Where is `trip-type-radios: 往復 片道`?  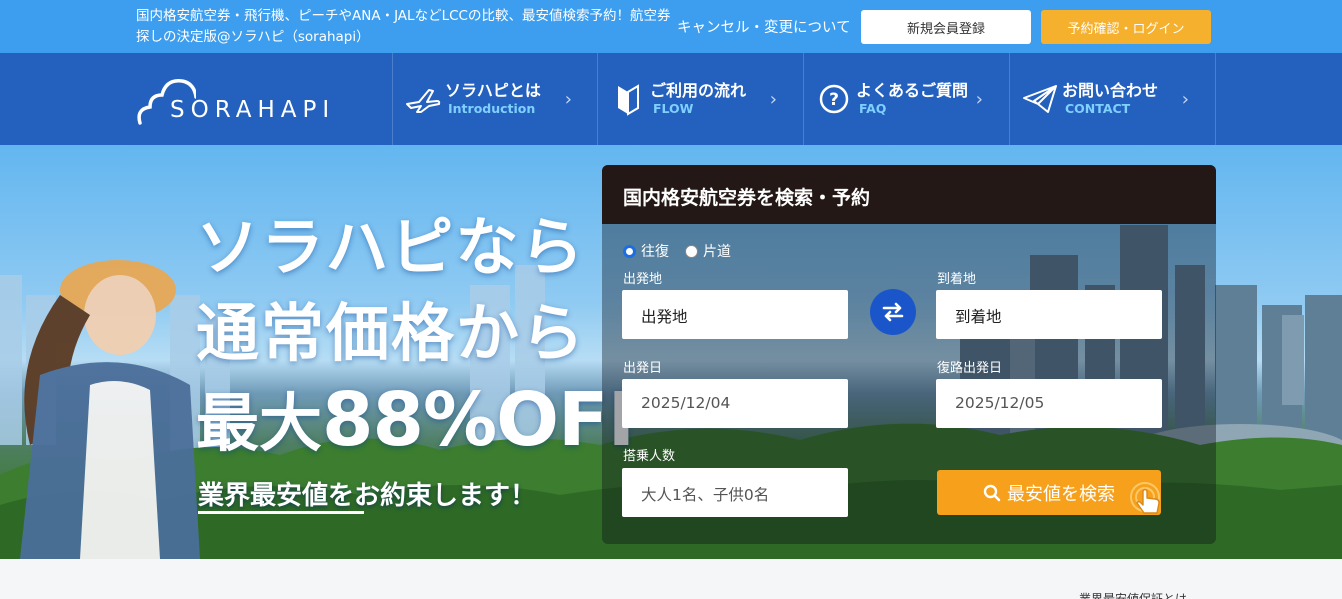
trip-type-radios: 往復 片道 is located at coordinates (677, 251).